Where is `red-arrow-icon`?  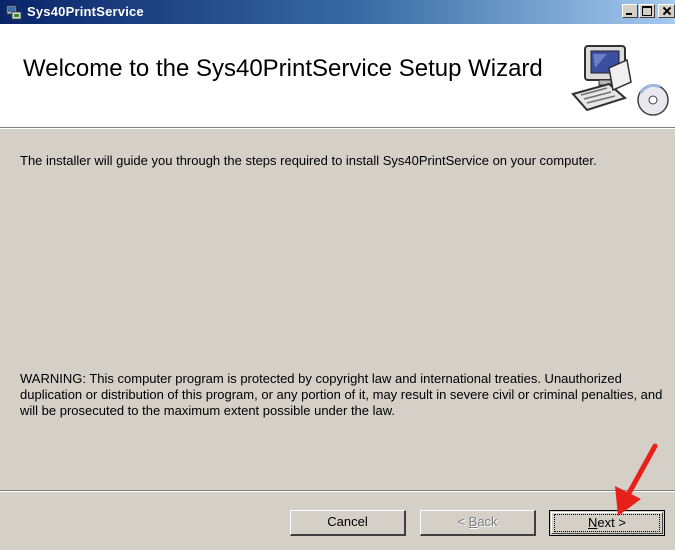 red-arrow-icon is located at coordinates (636, 479).